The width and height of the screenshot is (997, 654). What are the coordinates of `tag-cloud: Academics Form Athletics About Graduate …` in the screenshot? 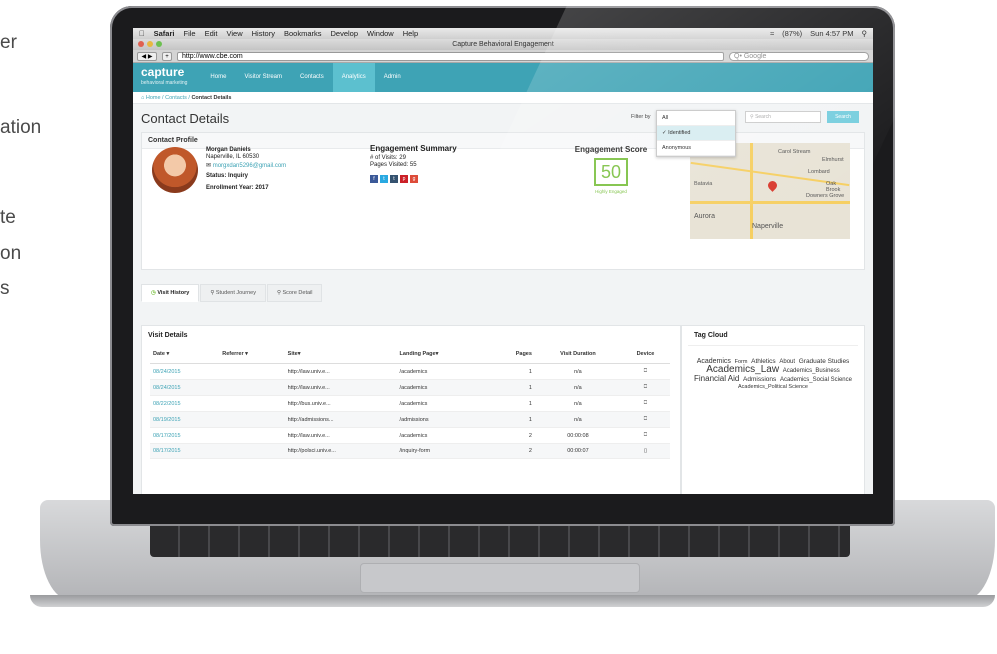 It's located at (773, 374).